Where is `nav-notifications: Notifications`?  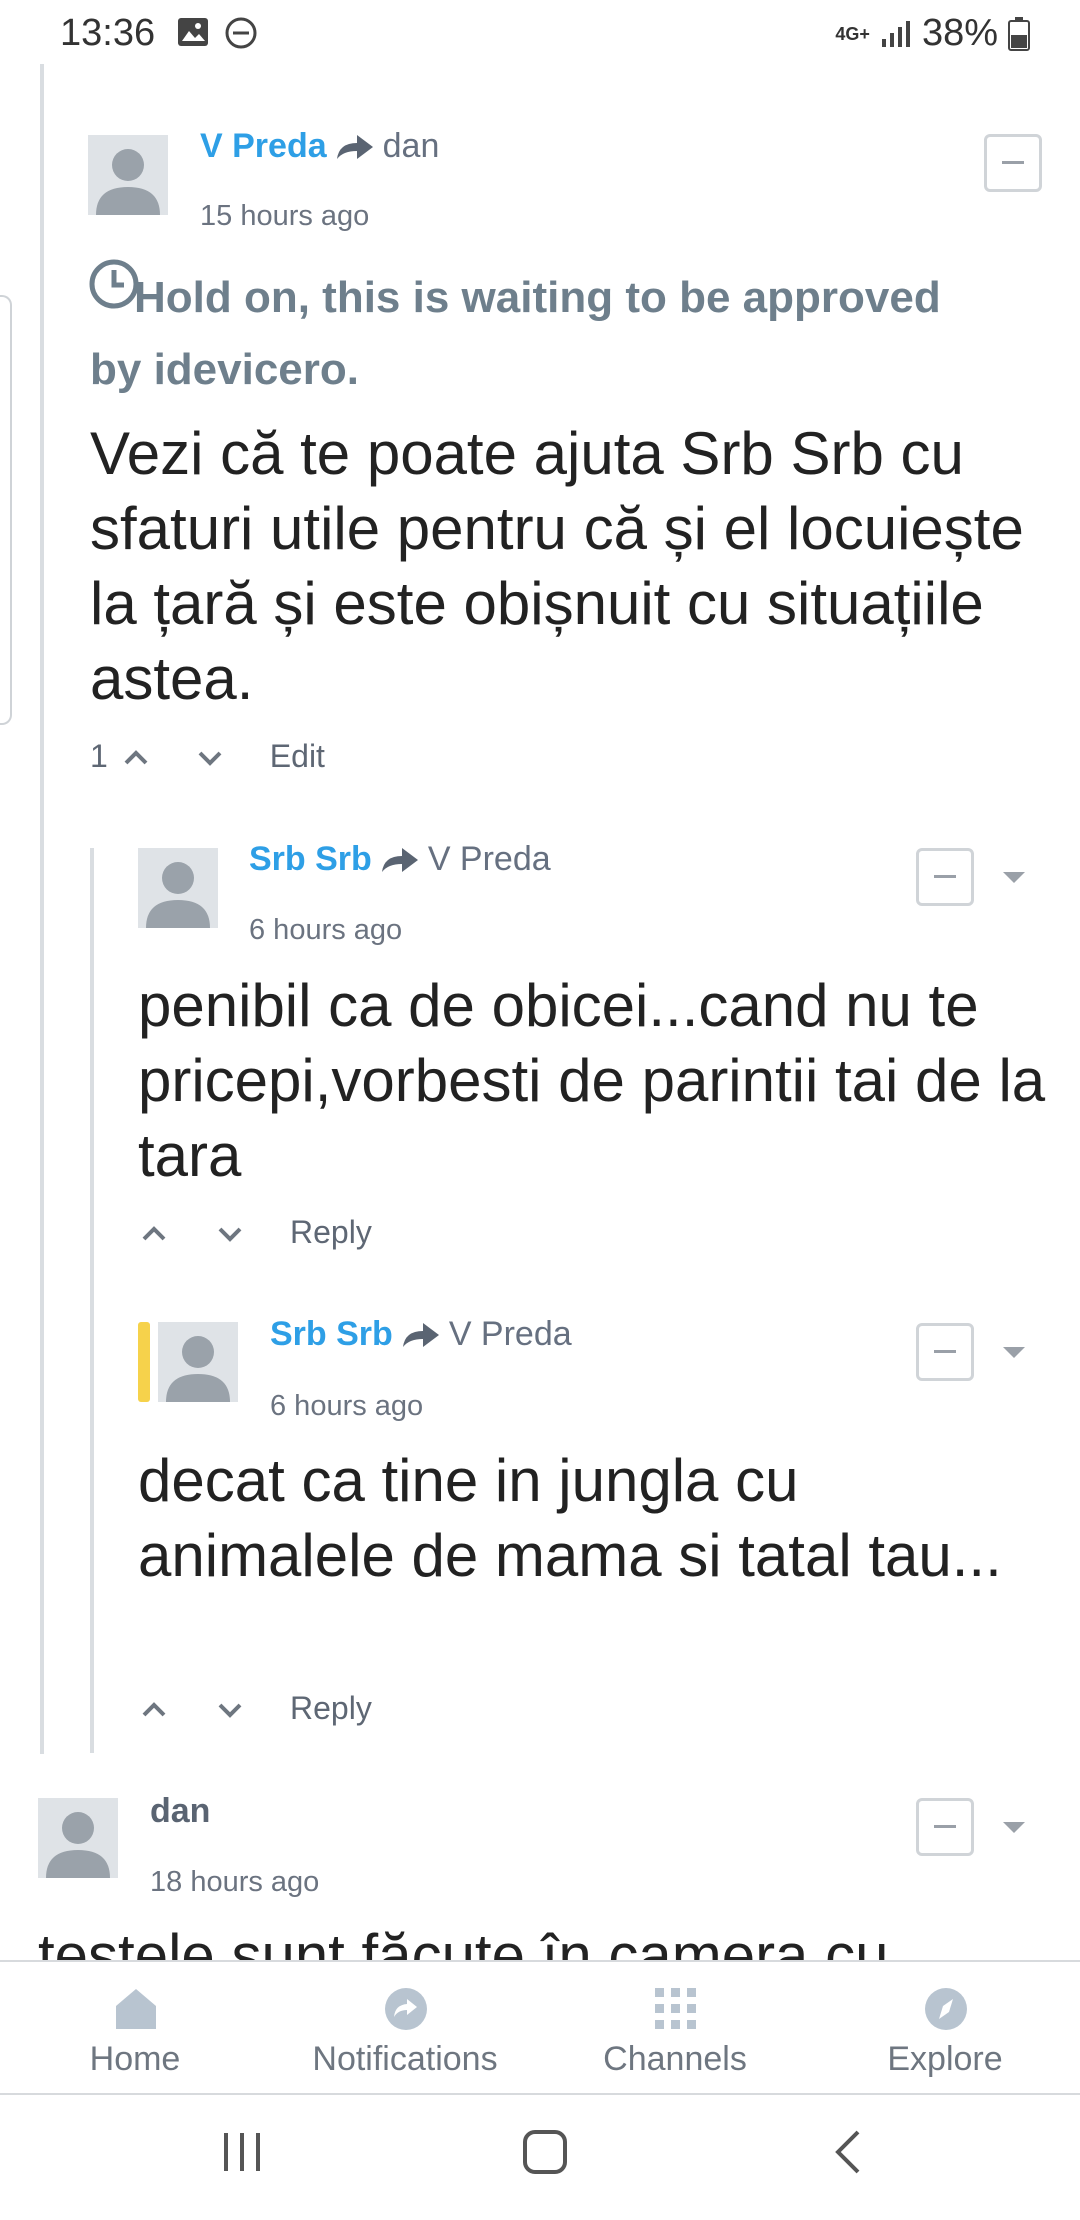
nav-notifications: Notifications is located at coordinates (405, 2029).